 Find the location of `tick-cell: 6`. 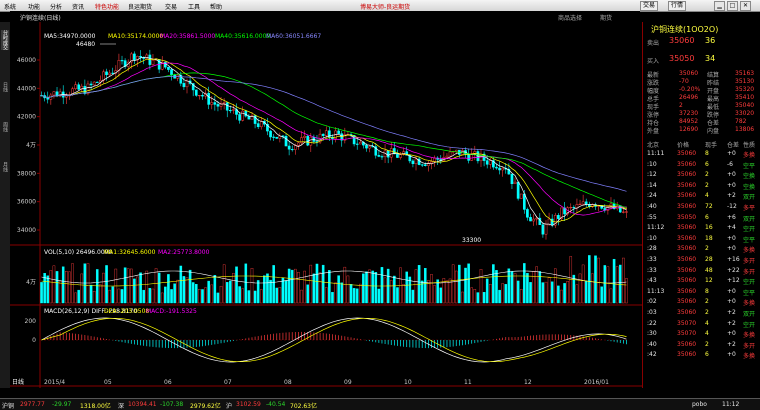

tick-cell: 6 is located at coordinates (707, 355).